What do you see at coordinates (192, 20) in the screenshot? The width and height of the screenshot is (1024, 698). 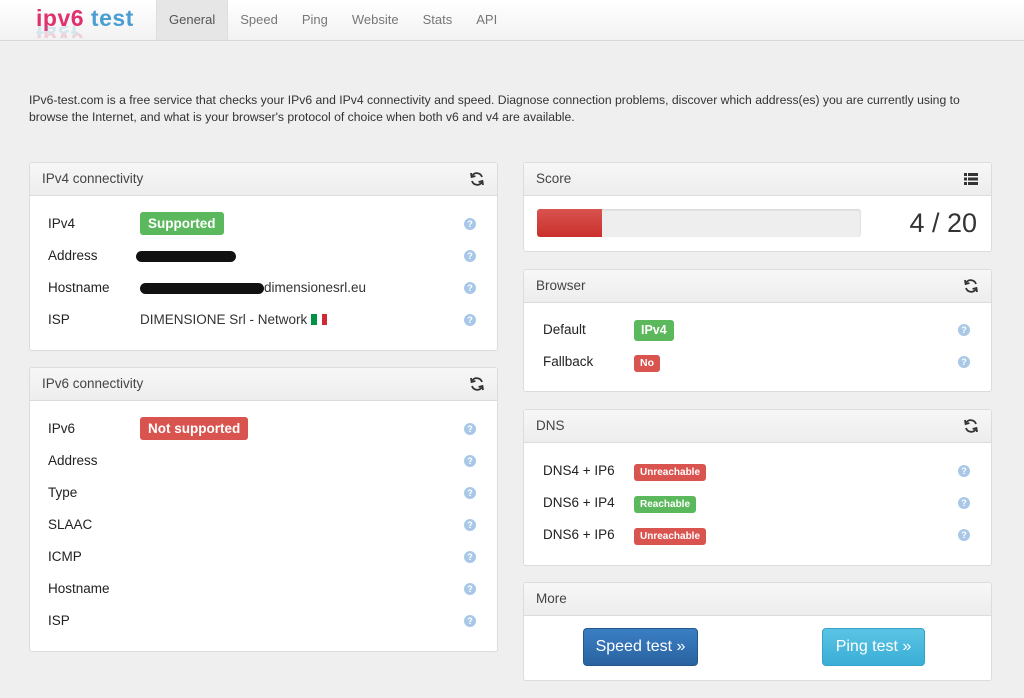 I see `nav-tab-general: General` at bounding box center [192, 20].